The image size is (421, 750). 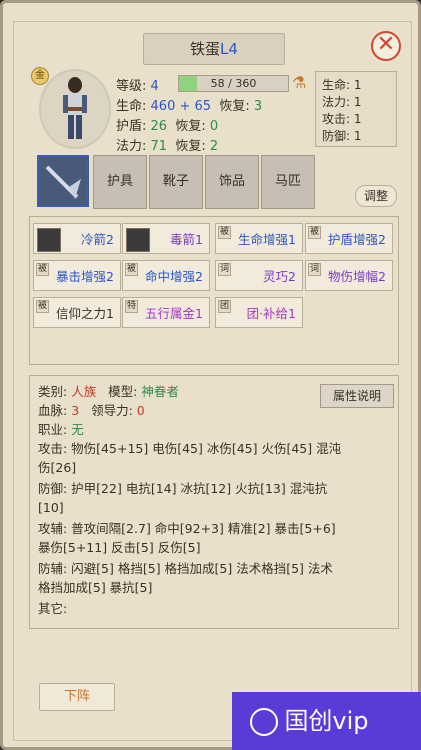 I want to click on watermark-banner: 国创vip, so click(x=326, y=721).